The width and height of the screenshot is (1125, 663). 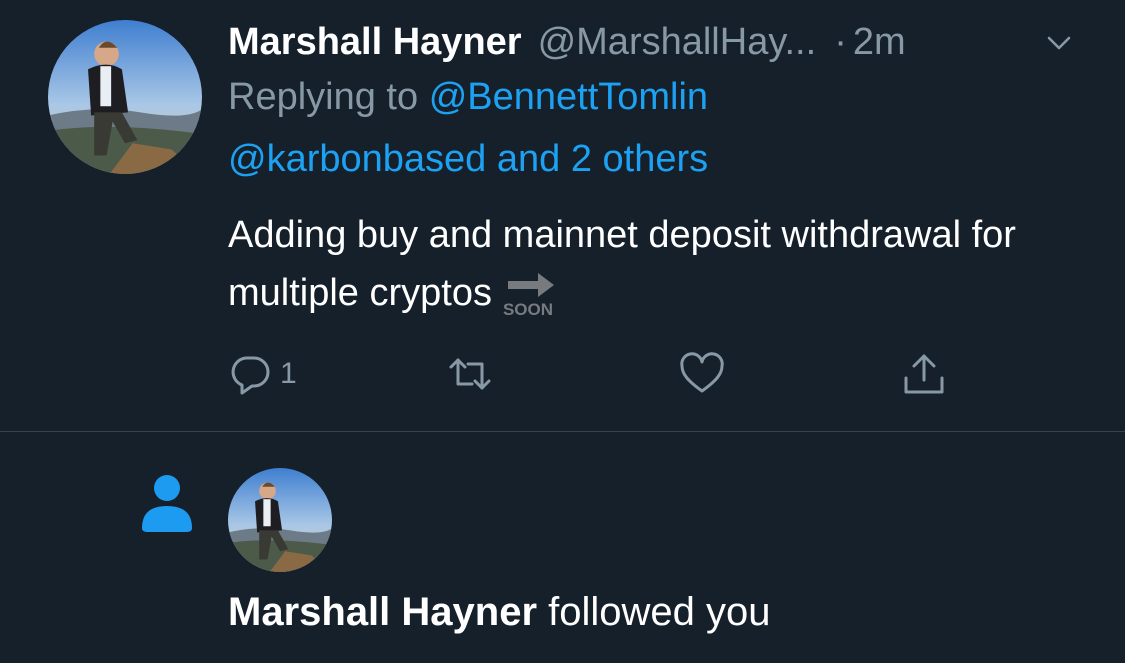 What do you see at coordinates (357, 159) in the screenshot?
I see `replying-user-link-2: @karbonbased` at bounding box center [357, 159].